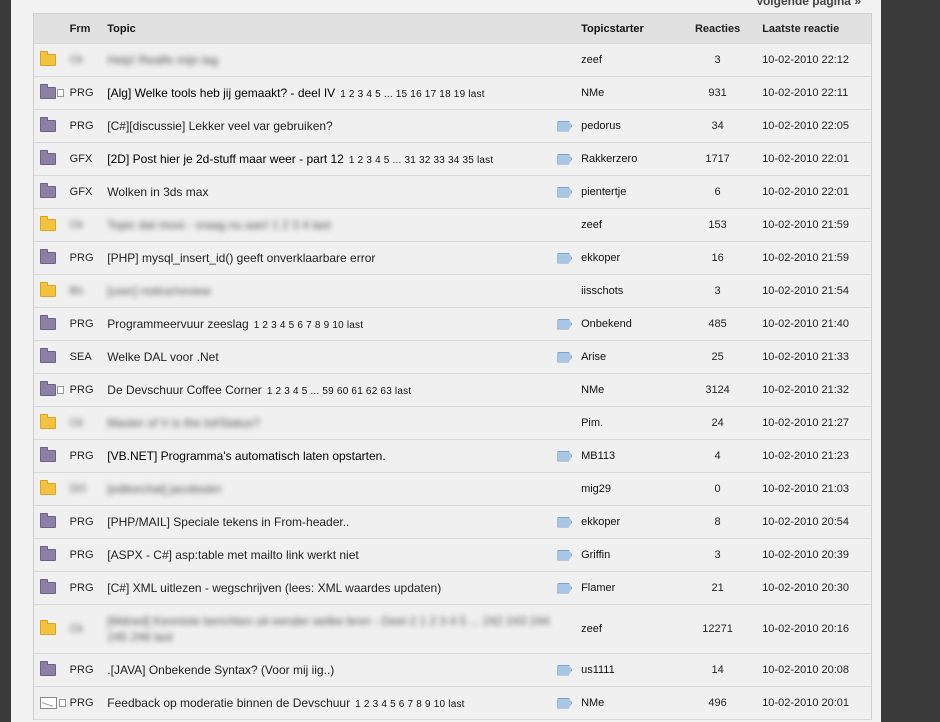  What do you see at coordinates (88, 489) in the screenshot?
I see `row-forum: DO` at bounding box center [88, 489].